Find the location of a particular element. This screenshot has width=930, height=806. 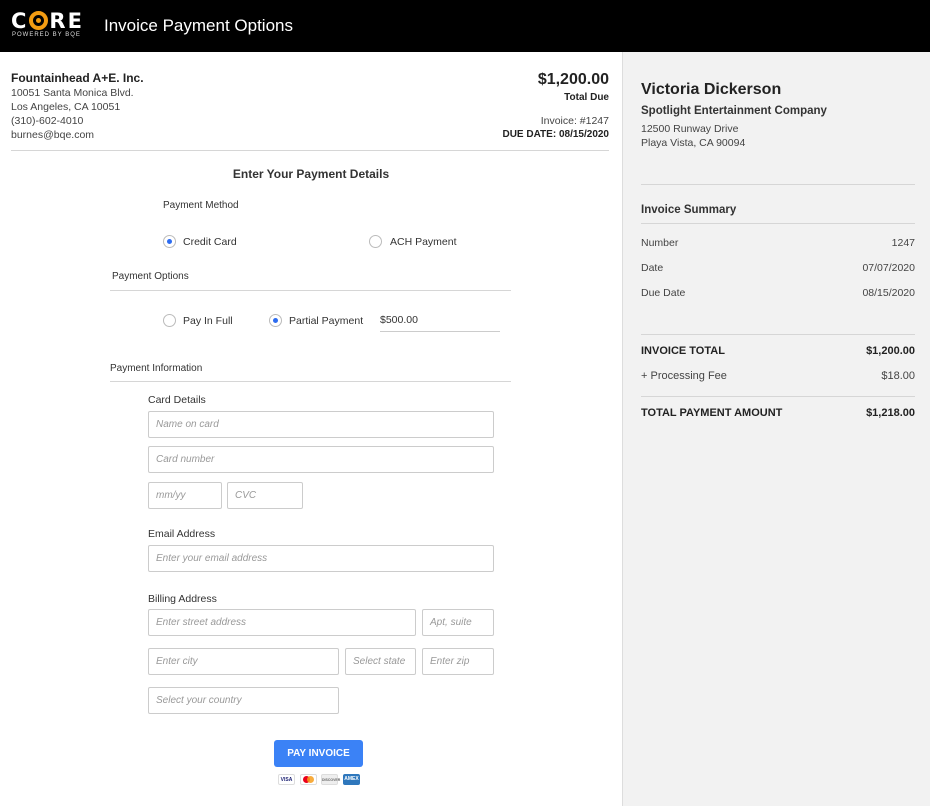

credit-card-radio is located at coordinates (169, 241).